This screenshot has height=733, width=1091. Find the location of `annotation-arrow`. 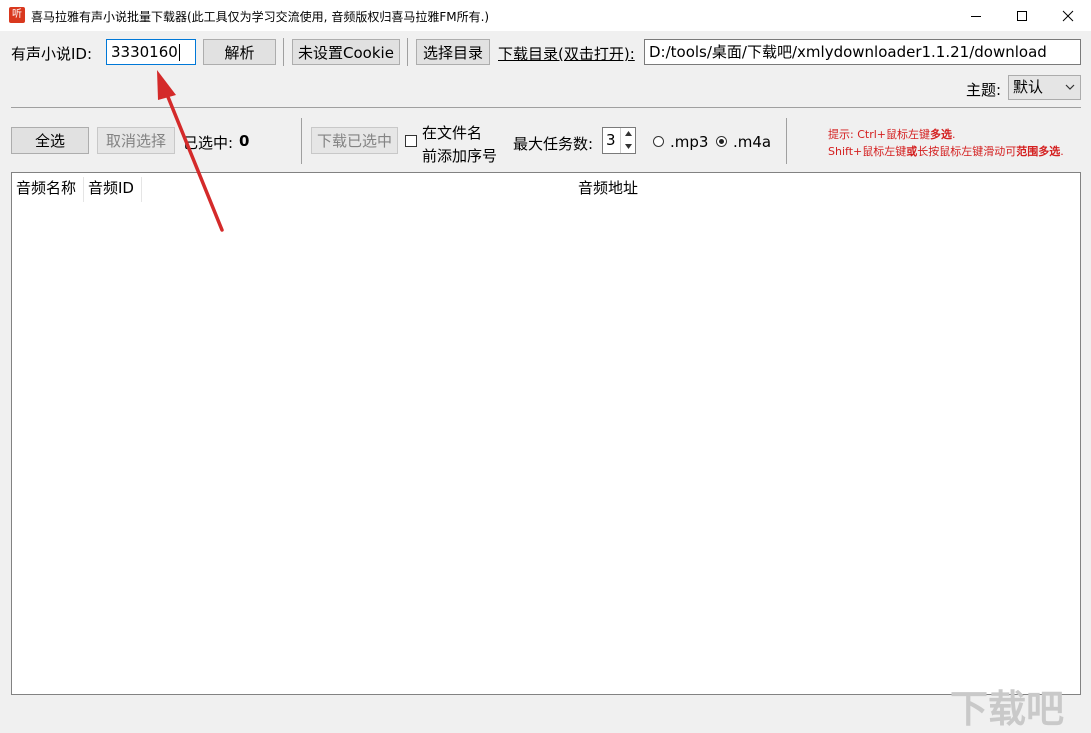

annotation-arrow is located at coordinates (190, 151).